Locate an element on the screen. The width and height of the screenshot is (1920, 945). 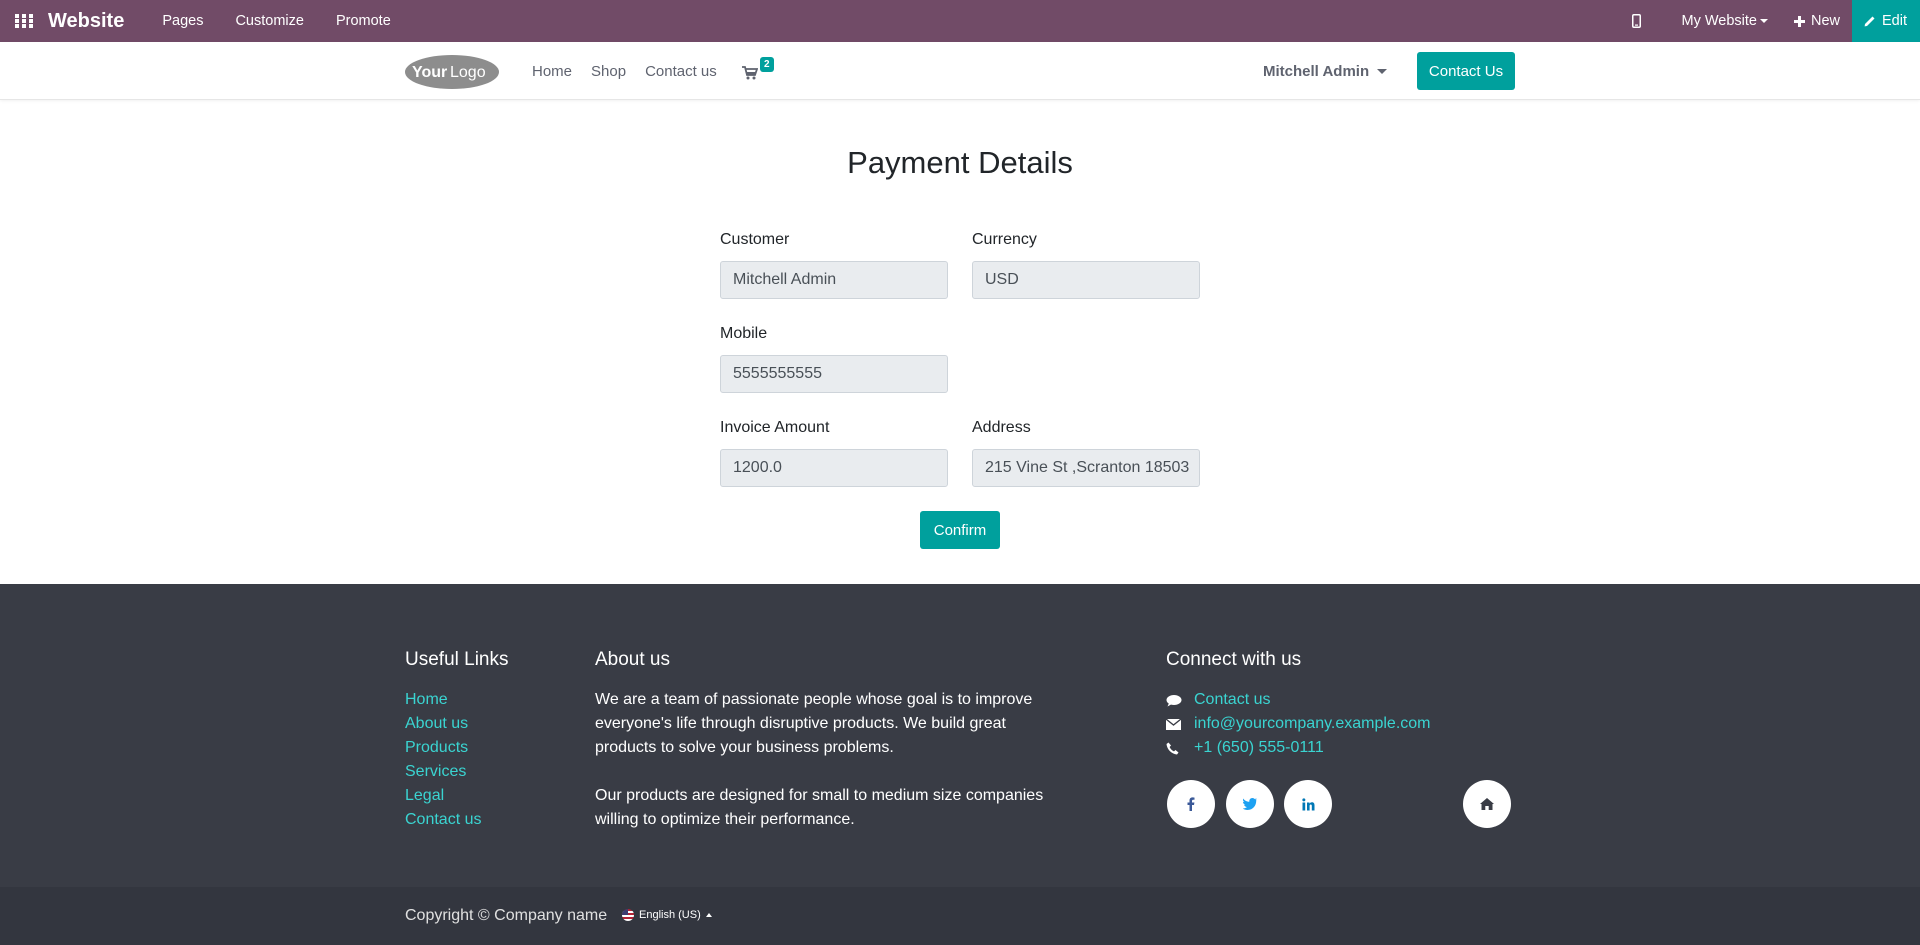
pencil-icon is located at coordinates (1869, 21).